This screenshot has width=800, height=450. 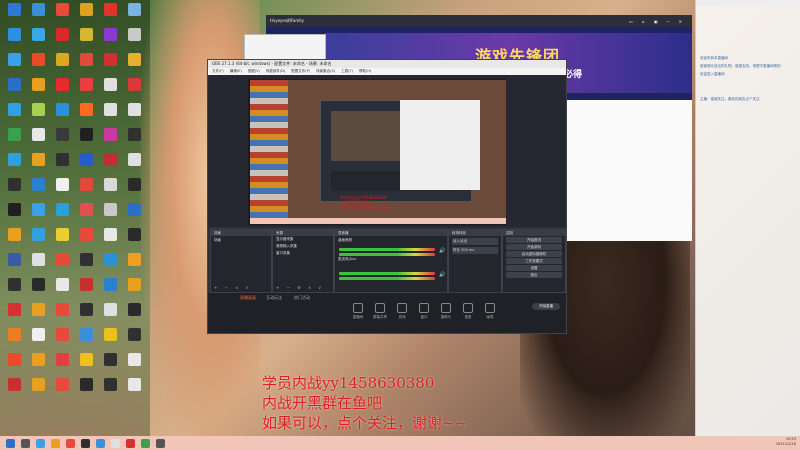 What do you see at coordinates (358, 312) in the screenshot?
I see `action-room: 直播间` at bounding box center [358, 312].